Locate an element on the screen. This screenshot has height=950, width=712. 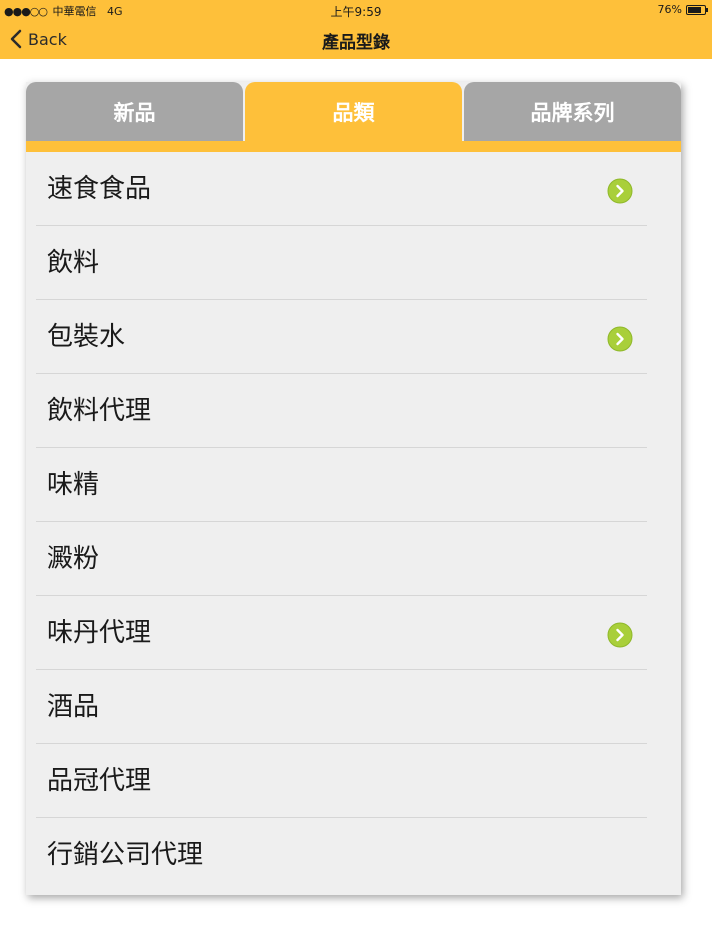
list-item: 品冠代理 is located at coordinates (353, 781).